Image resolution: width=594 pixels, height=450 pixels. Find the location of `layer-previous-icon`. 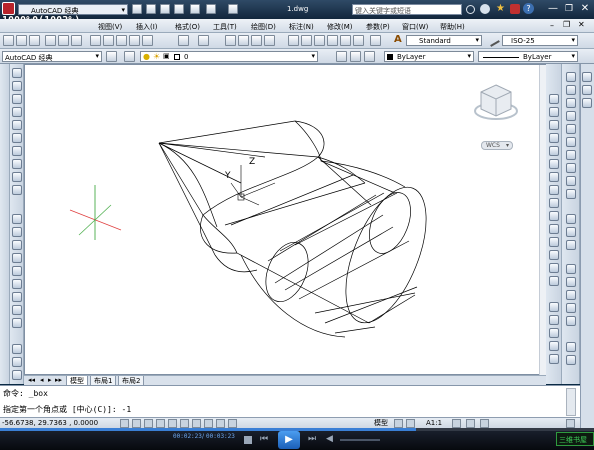

layer-previous-icon is located at coordinates (355, 56).